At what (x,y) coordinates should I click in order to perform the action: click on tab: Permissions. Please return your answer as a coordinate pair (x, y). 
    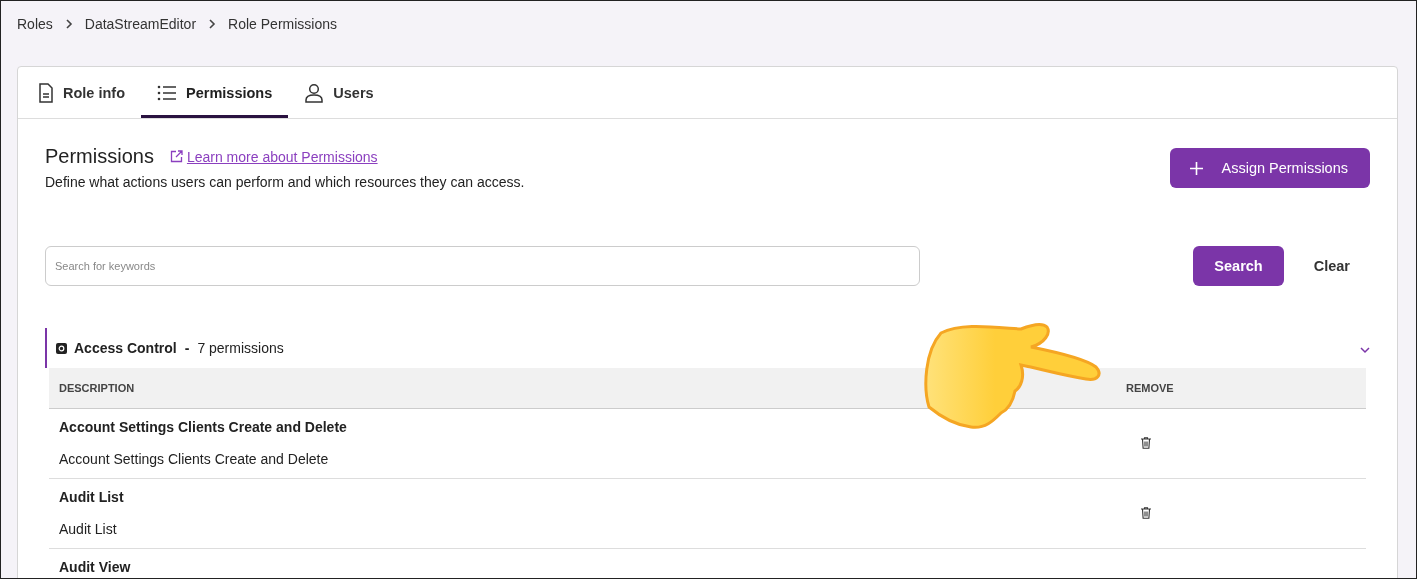
    Looking at the image, I should click on (215, 94).